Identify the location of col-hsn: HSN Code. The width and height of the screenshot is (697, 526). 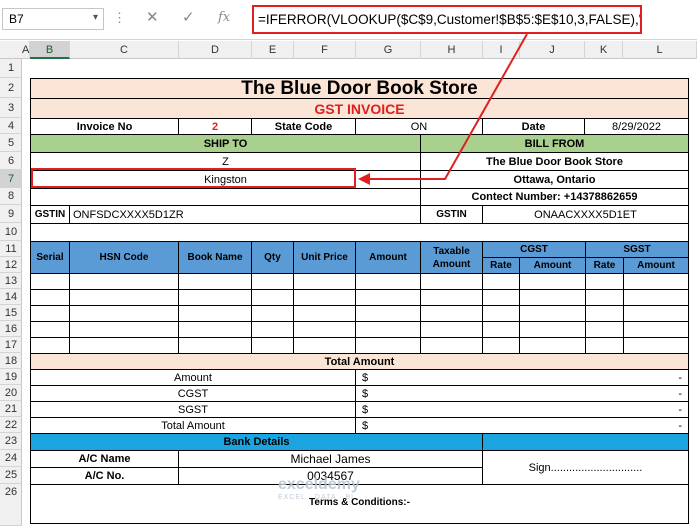
(124, 257).